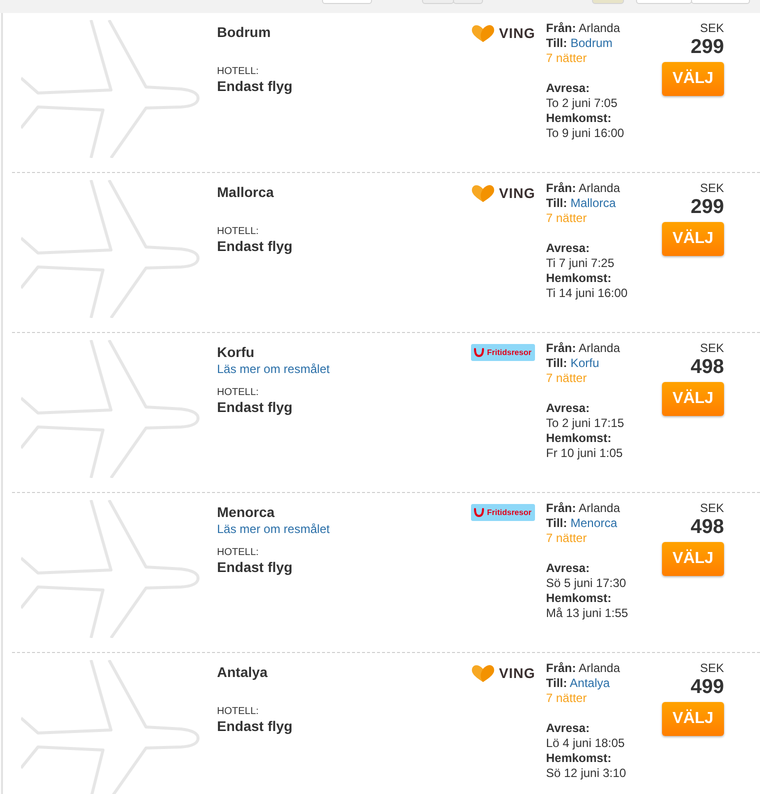 The width and height of the screenshot is (760, 794). I want to click on destination-text: Till: Antalya, so click(578, 683).